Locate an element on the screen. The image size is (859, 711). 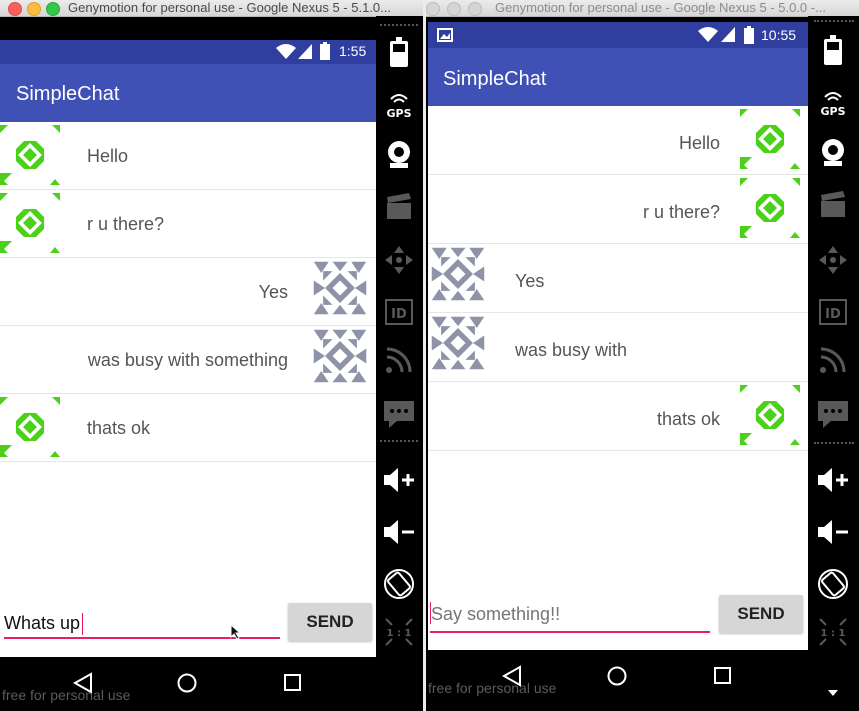
watermark-text: free for personal use is located at coordinates (66, 695).